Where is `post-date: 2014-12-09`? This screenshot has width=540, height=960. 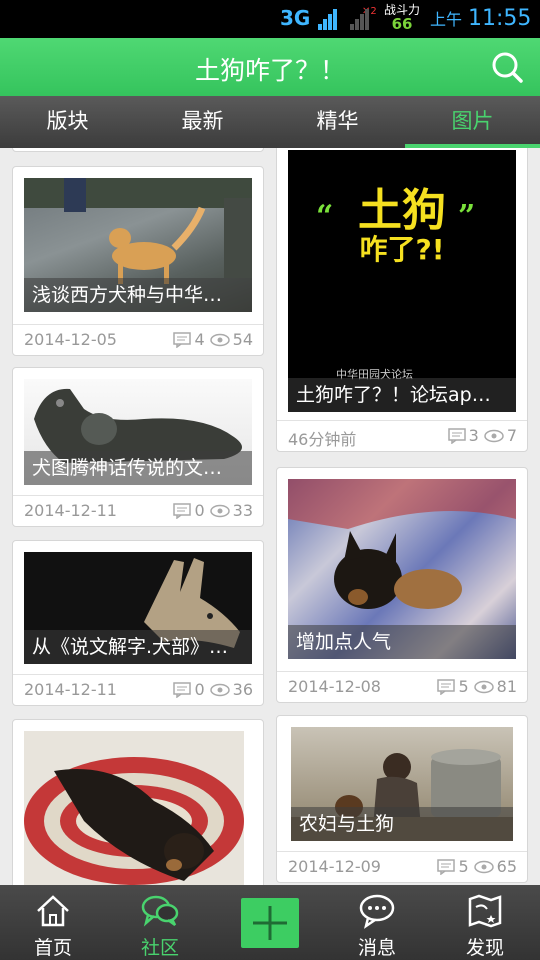
post-date: 2014-12-09 is located at coordinates (334, 866).